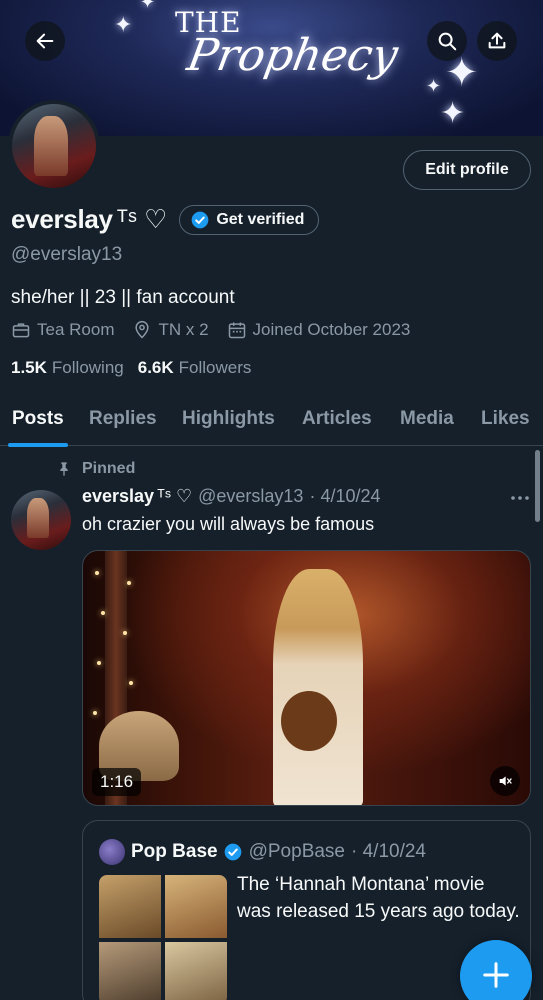  What do you see at coordinates (163, 937) in the screenshot?
I see `quote-image-grid` at bounding box center [163, 937].